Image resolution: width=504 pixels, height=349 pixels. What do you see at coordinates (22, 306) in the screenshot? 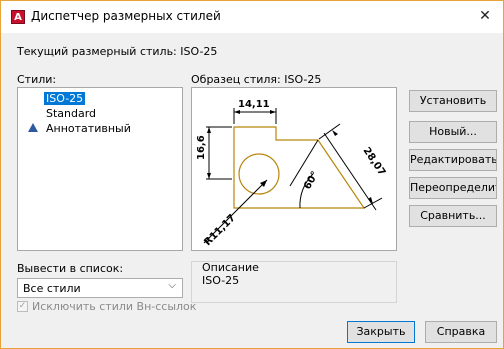
I see `exclude-xref-checkbox: ✓` at bounding box center [22, 306].